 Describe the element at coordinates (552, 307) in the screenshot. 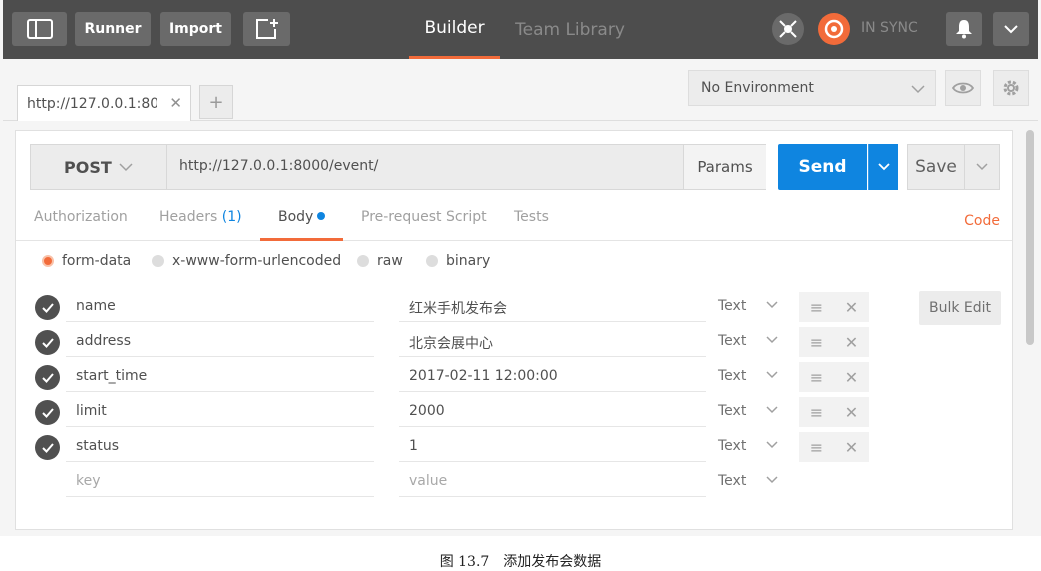

I see `value-field: 红米手机发布会` at that location.